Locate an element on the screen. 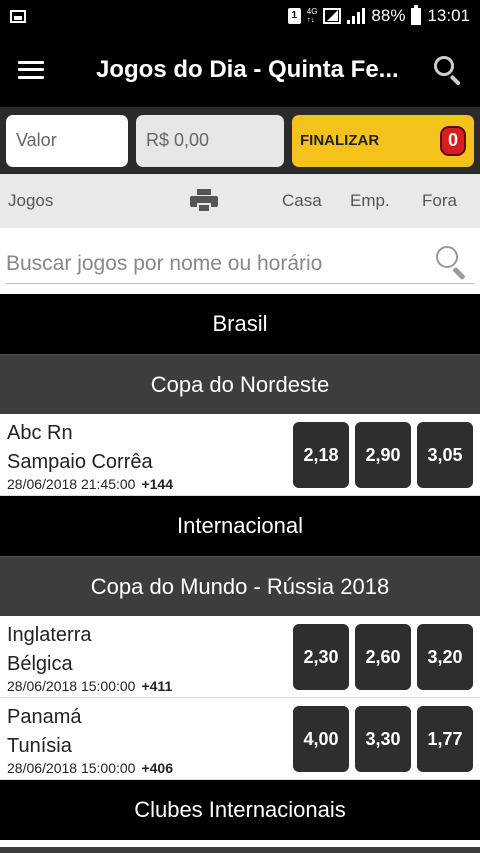 This screenshot has height=853, width=480. odd-fora: 3,20 is located at coordinates (445, 657).